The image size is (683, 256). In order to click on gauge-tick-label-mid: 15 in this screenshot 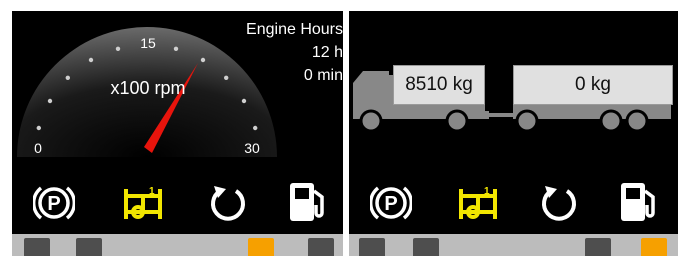, I will do `click(148, 43)`.